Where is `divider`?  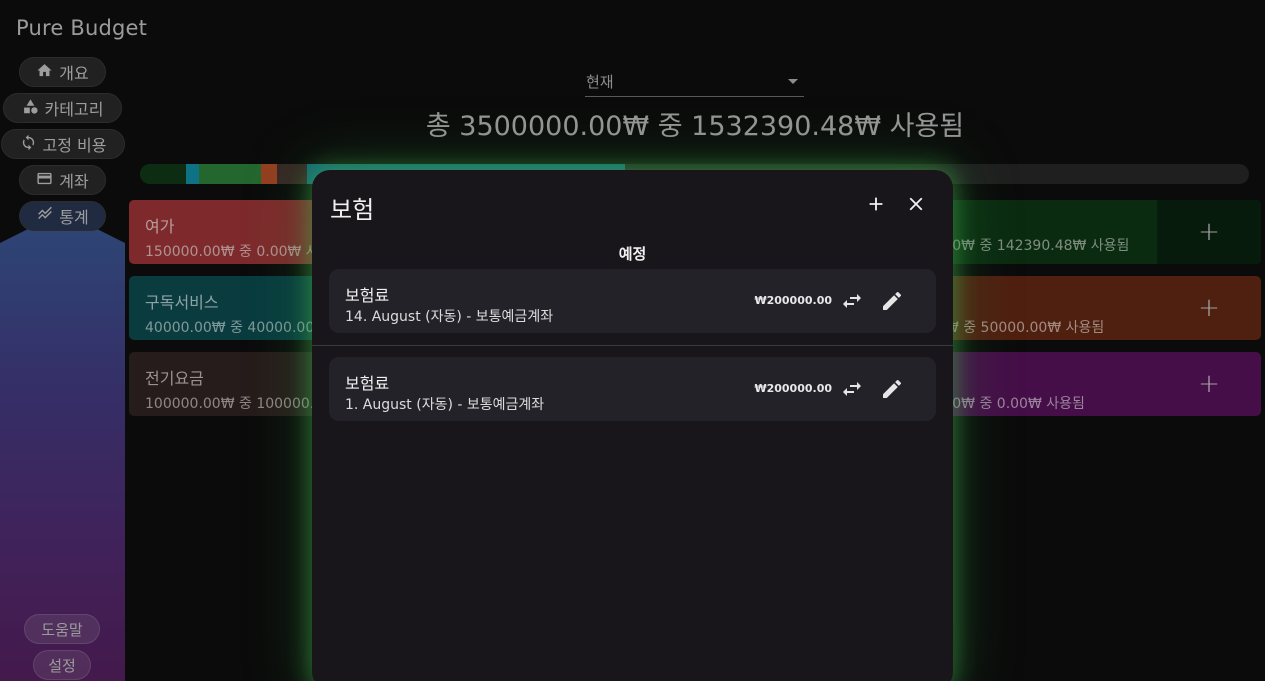 divider is located at coordinates (632, 345).